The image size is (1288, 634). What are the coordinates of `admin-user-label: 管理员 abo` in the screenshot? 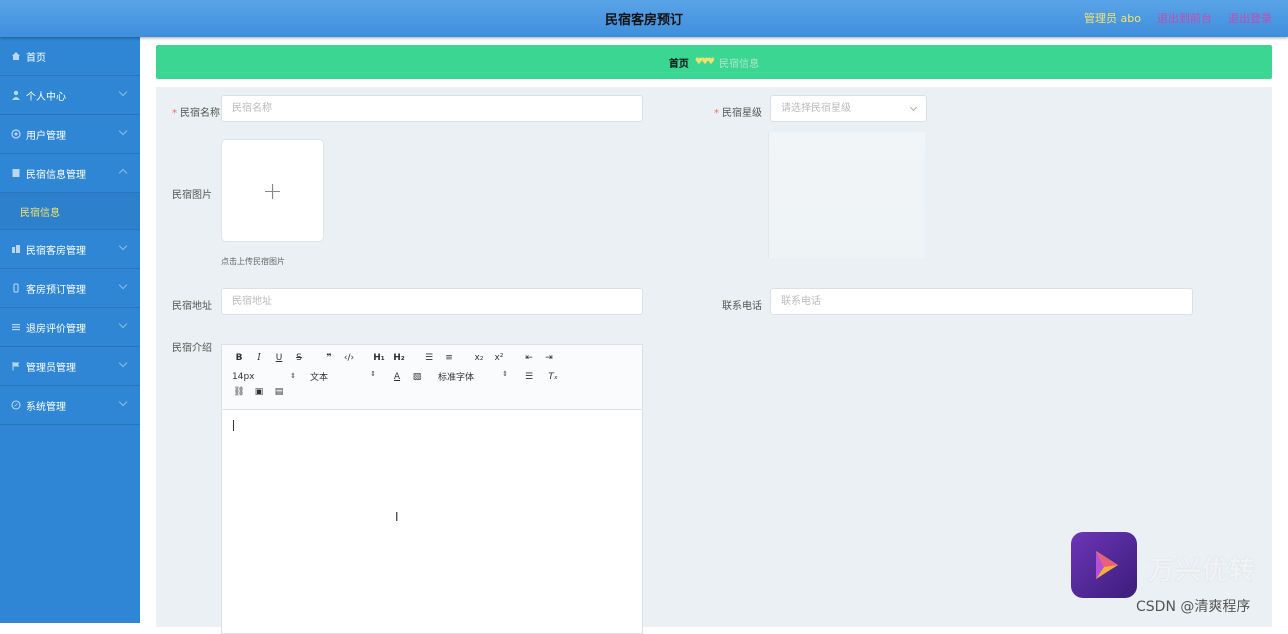 It's located at (1112, 18).